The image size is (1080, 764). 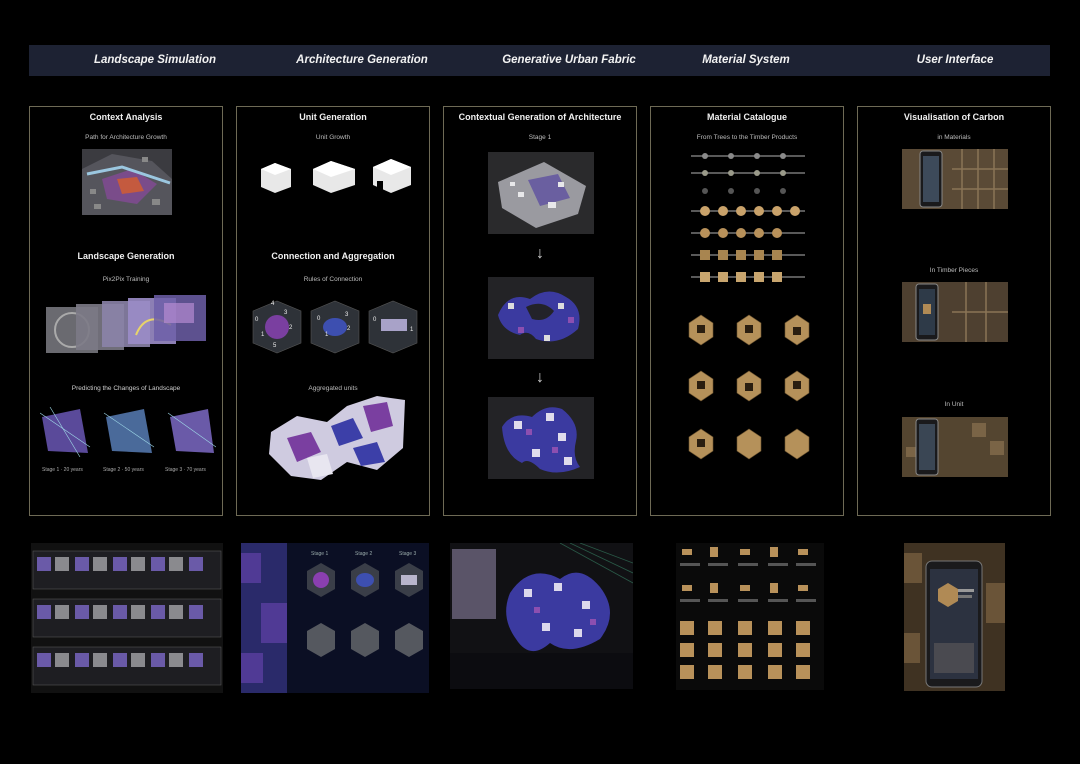 What do you see at coordinates (62, 470) in the screenshot?
I see `stage-1-caption: Stage 1 · 20 years` at bounding box center [62, 470].